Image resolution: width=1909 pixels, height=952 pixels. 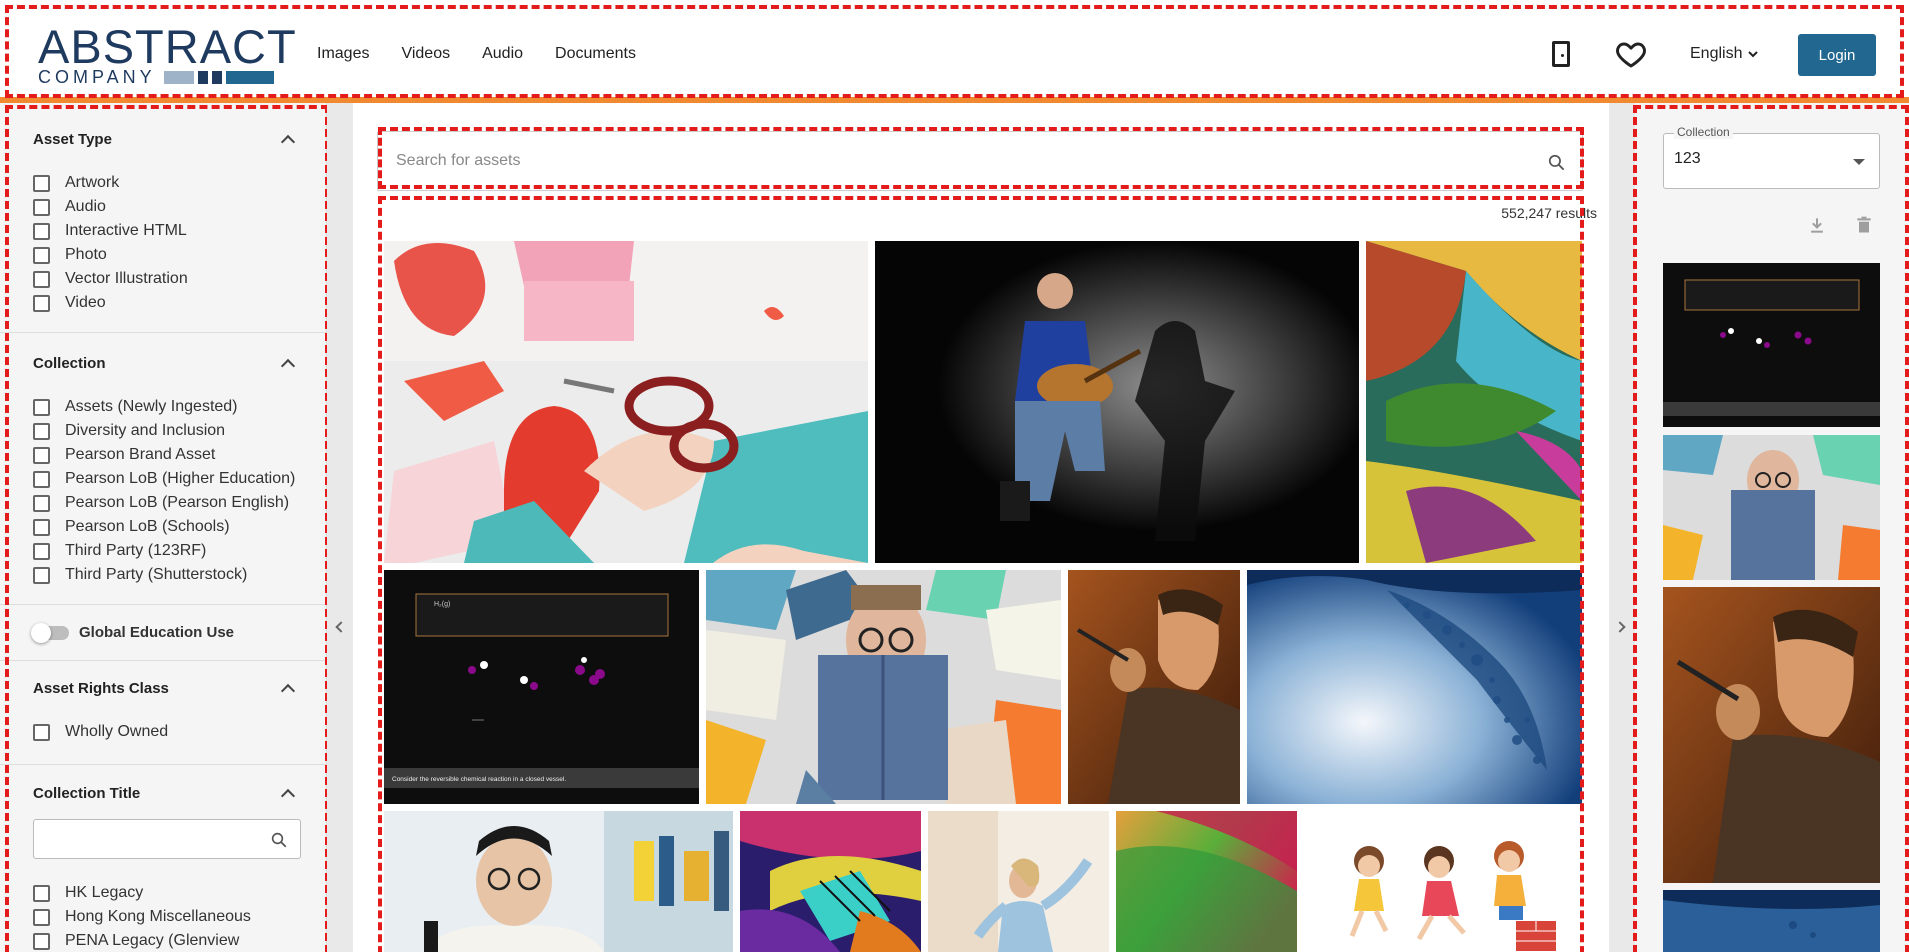 I want to click on collection-option: Pearson Brand Asset, so click(x=164, y=455).